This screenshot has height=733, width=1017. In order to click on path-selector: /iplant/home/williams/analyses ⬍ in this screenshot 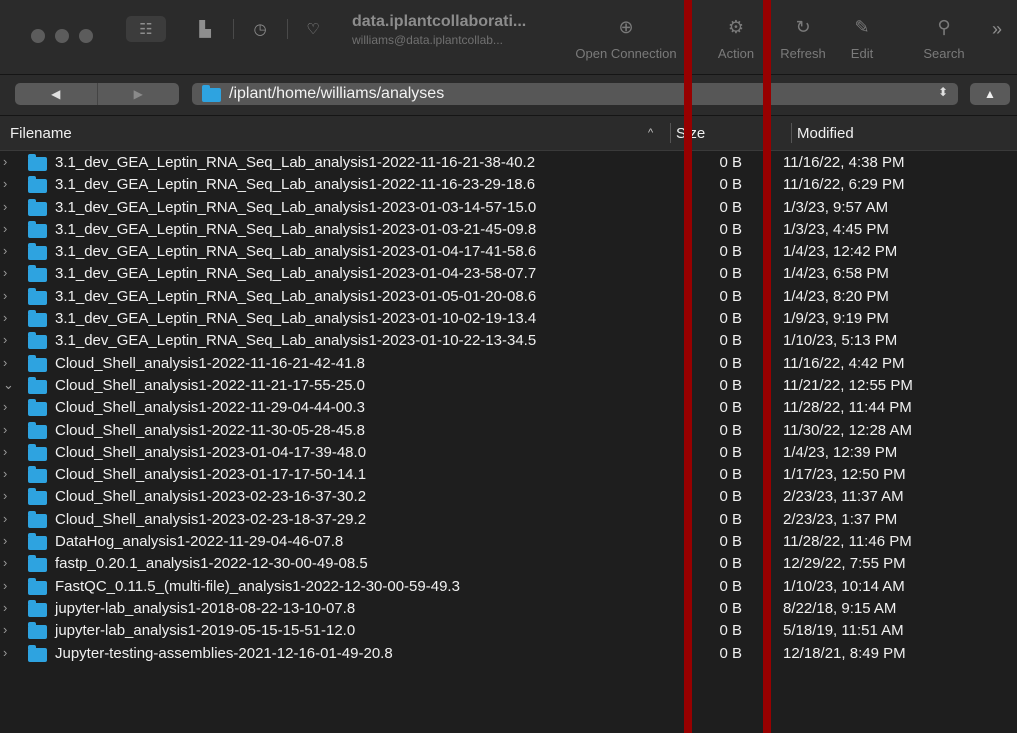, I will do `click(575, 94)`.